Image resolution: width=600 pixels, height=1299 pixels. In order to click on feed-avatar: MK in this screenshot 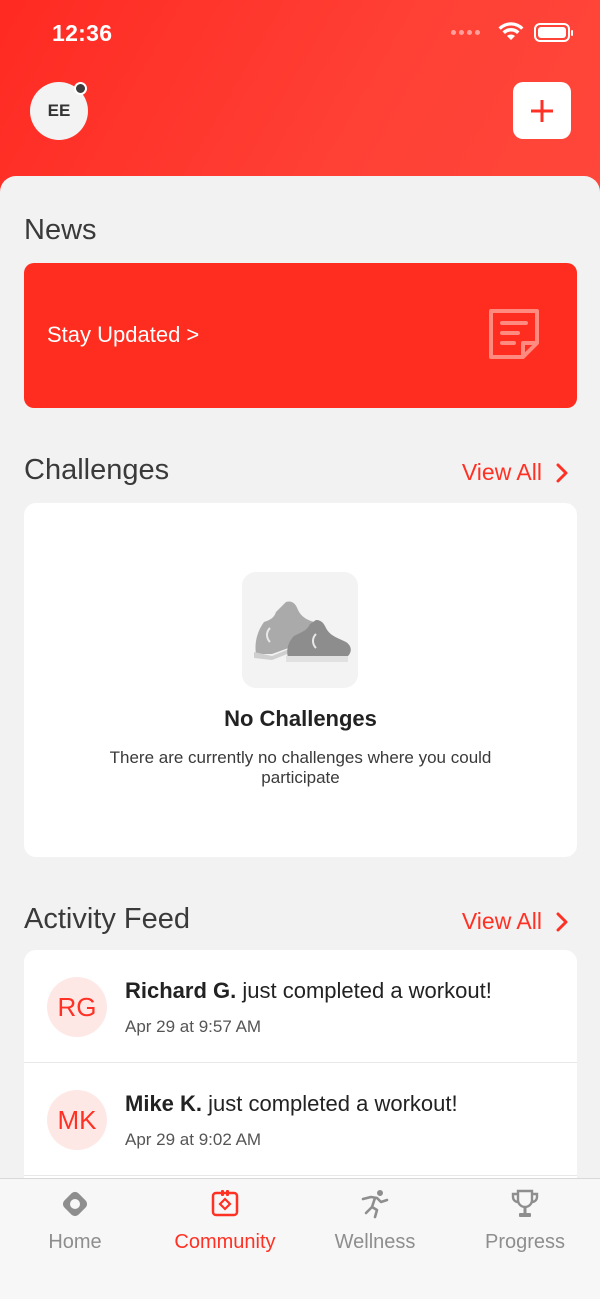, I will do `click(77, 1120)`.